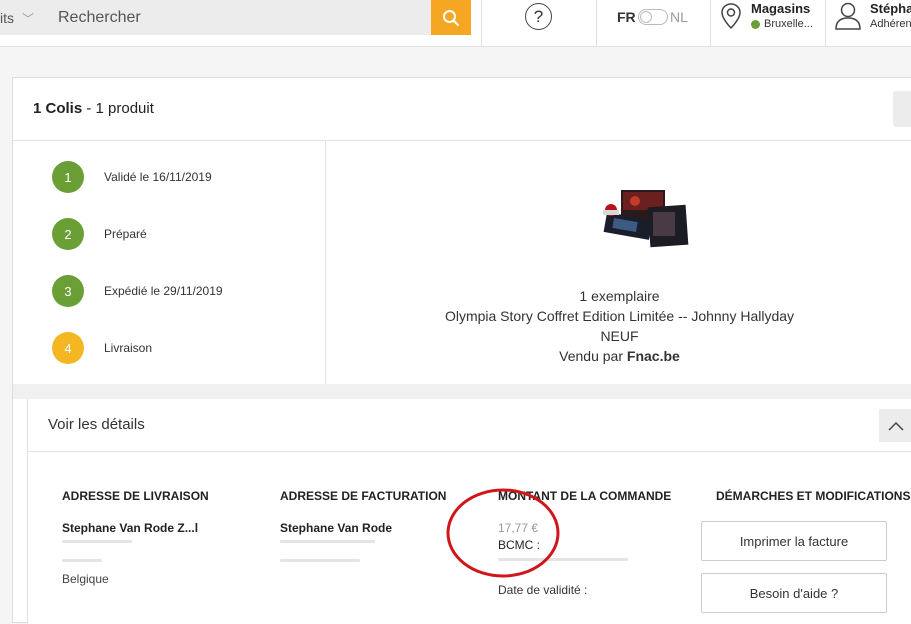 Image resolution: width=911 pixels, height=624 pixels. Describe the element at coordinates (68, 234) in the screenshot. I see `step-number-badge: 2` at that location.